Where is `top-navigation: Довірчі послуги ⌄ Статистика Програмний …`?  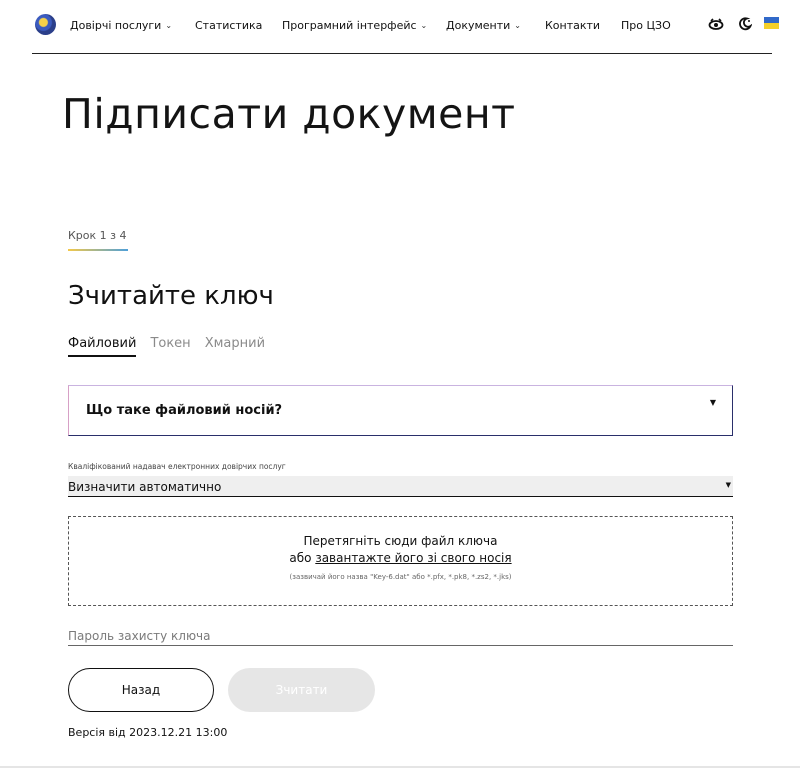
top-navigation: Довірчі послуги ⌄ Статистика Програмний … is located at coordinates (400, 27).